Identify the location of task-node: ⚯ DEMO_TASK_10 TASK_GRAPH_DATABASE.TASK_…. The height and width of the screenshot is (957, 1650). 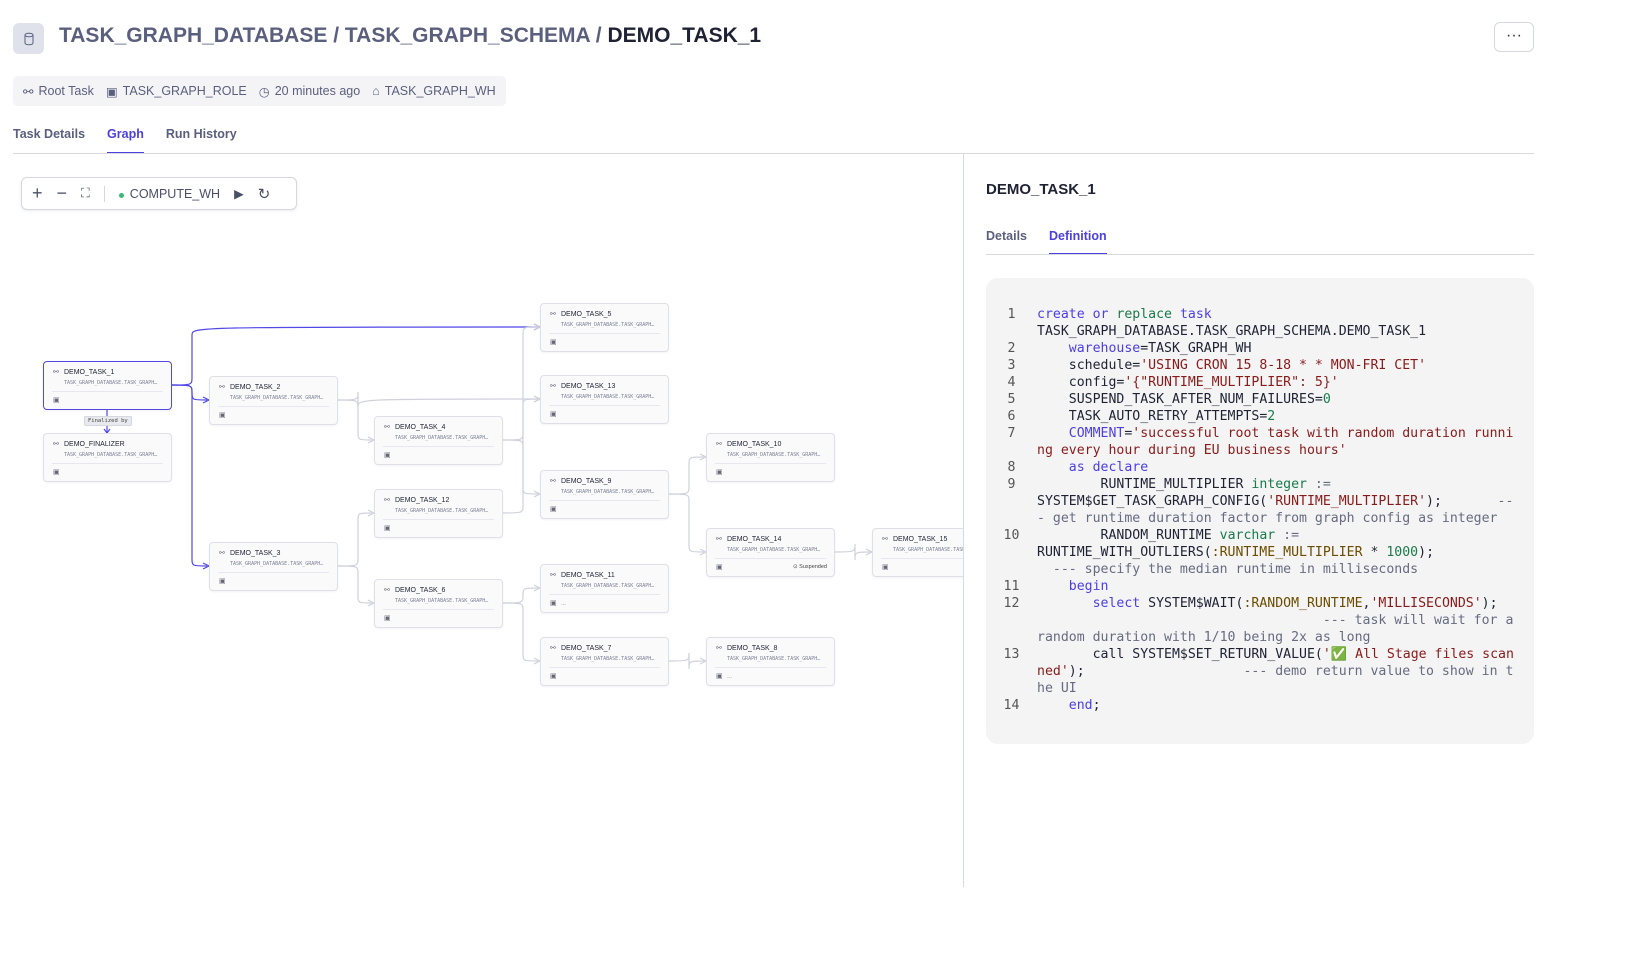
(770, 457).